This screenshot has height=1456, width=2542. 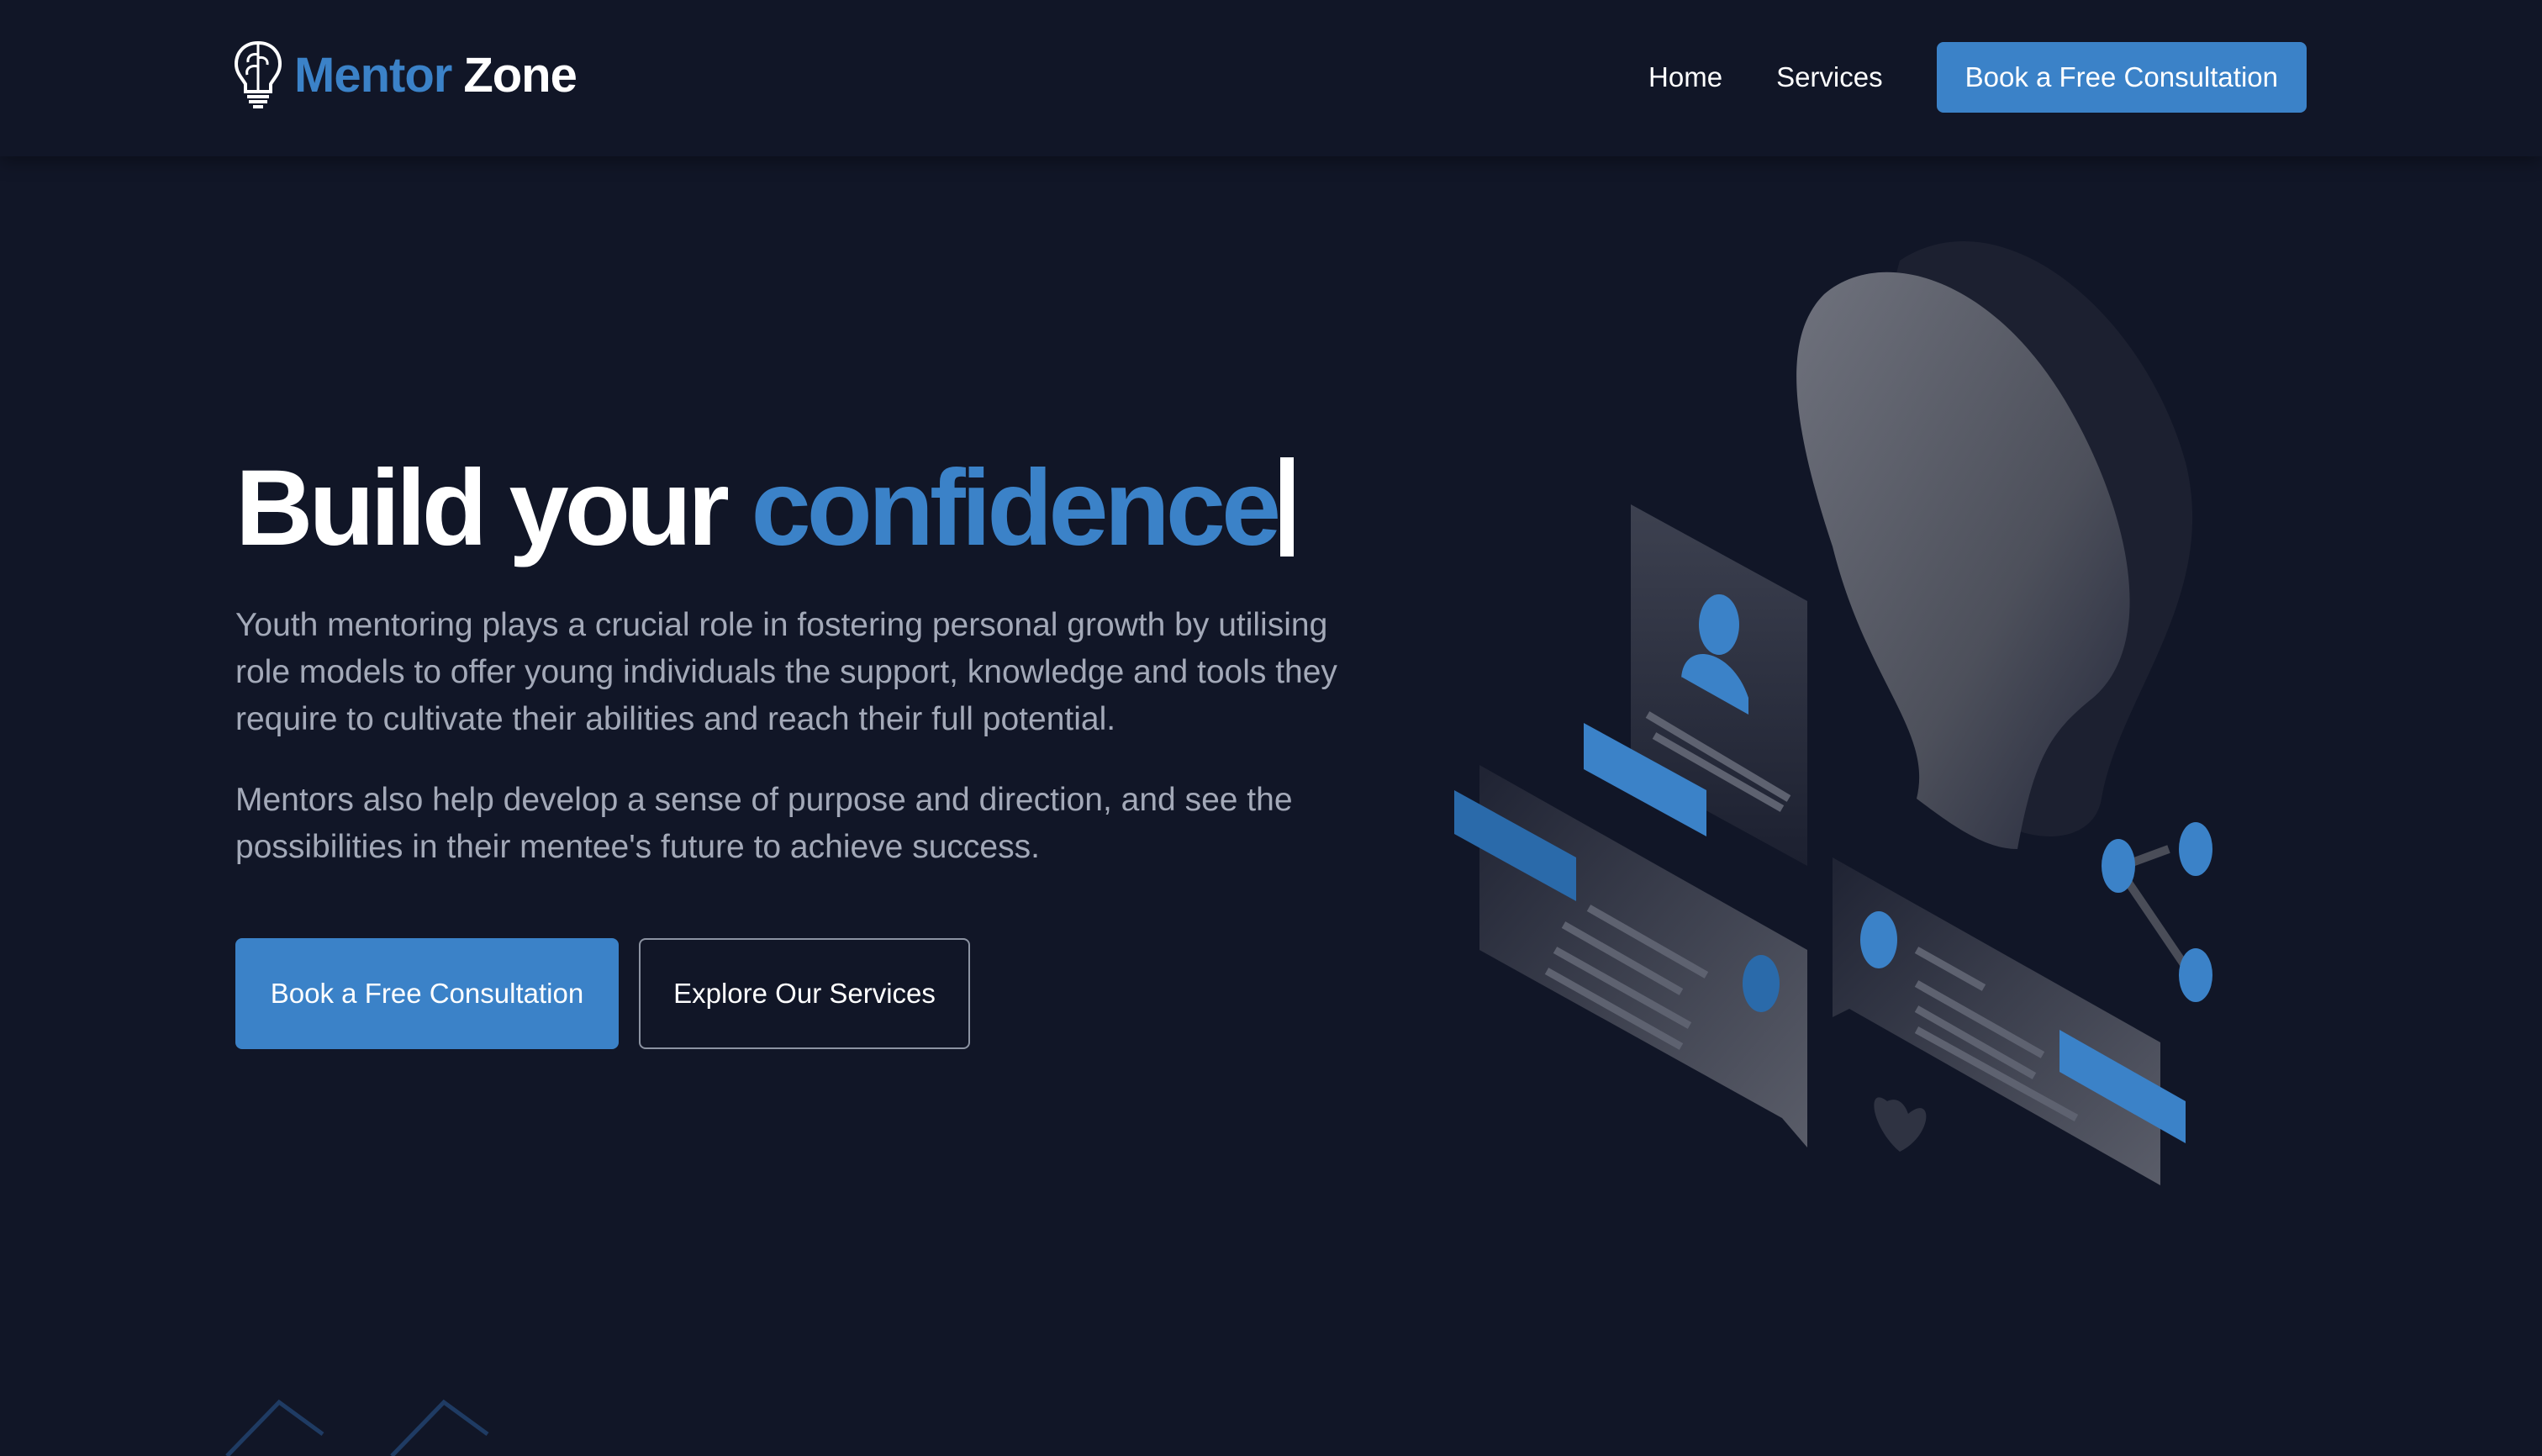 What do you see at coordinates (427, 993) in the screenshot?
I see `book-consultation-button: Book a Free Consultation` at bounding box center [427, 993].